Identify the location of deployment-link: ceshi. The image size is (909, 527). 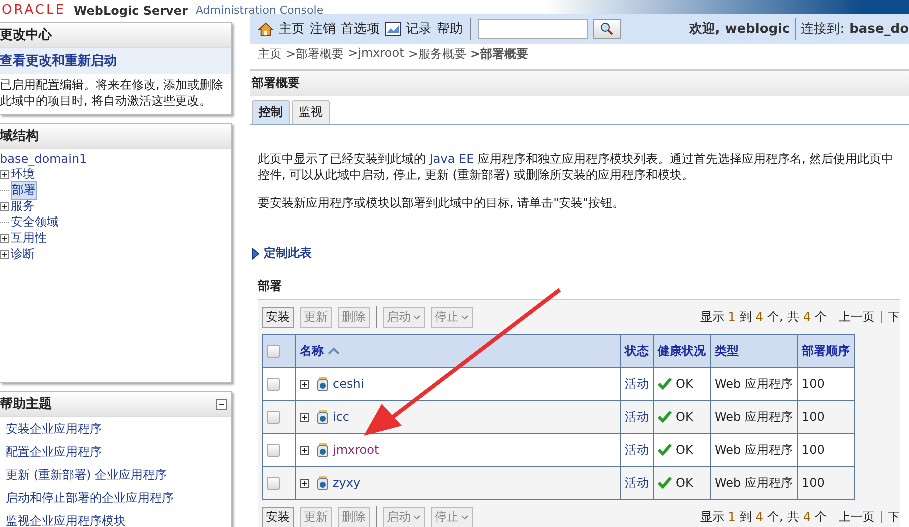
(348, 384).